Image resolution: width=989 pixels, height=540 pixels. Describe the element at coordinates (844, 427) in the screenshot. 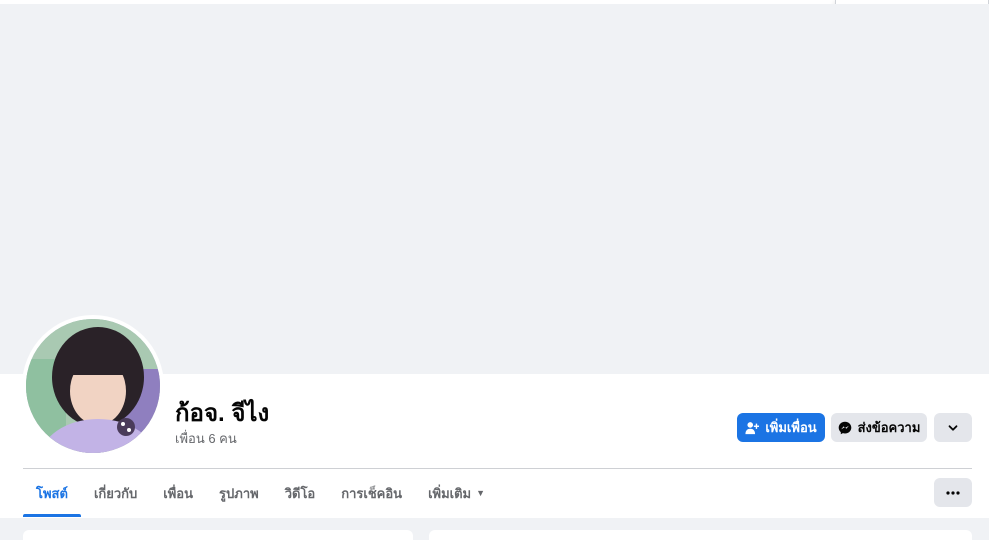

I see `messenger-icon` at that location.